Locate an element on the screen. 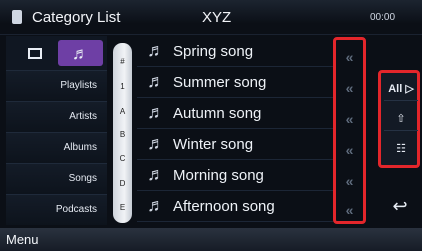  list-item: ♬ Autumn song is located at coordinates (235, 113).